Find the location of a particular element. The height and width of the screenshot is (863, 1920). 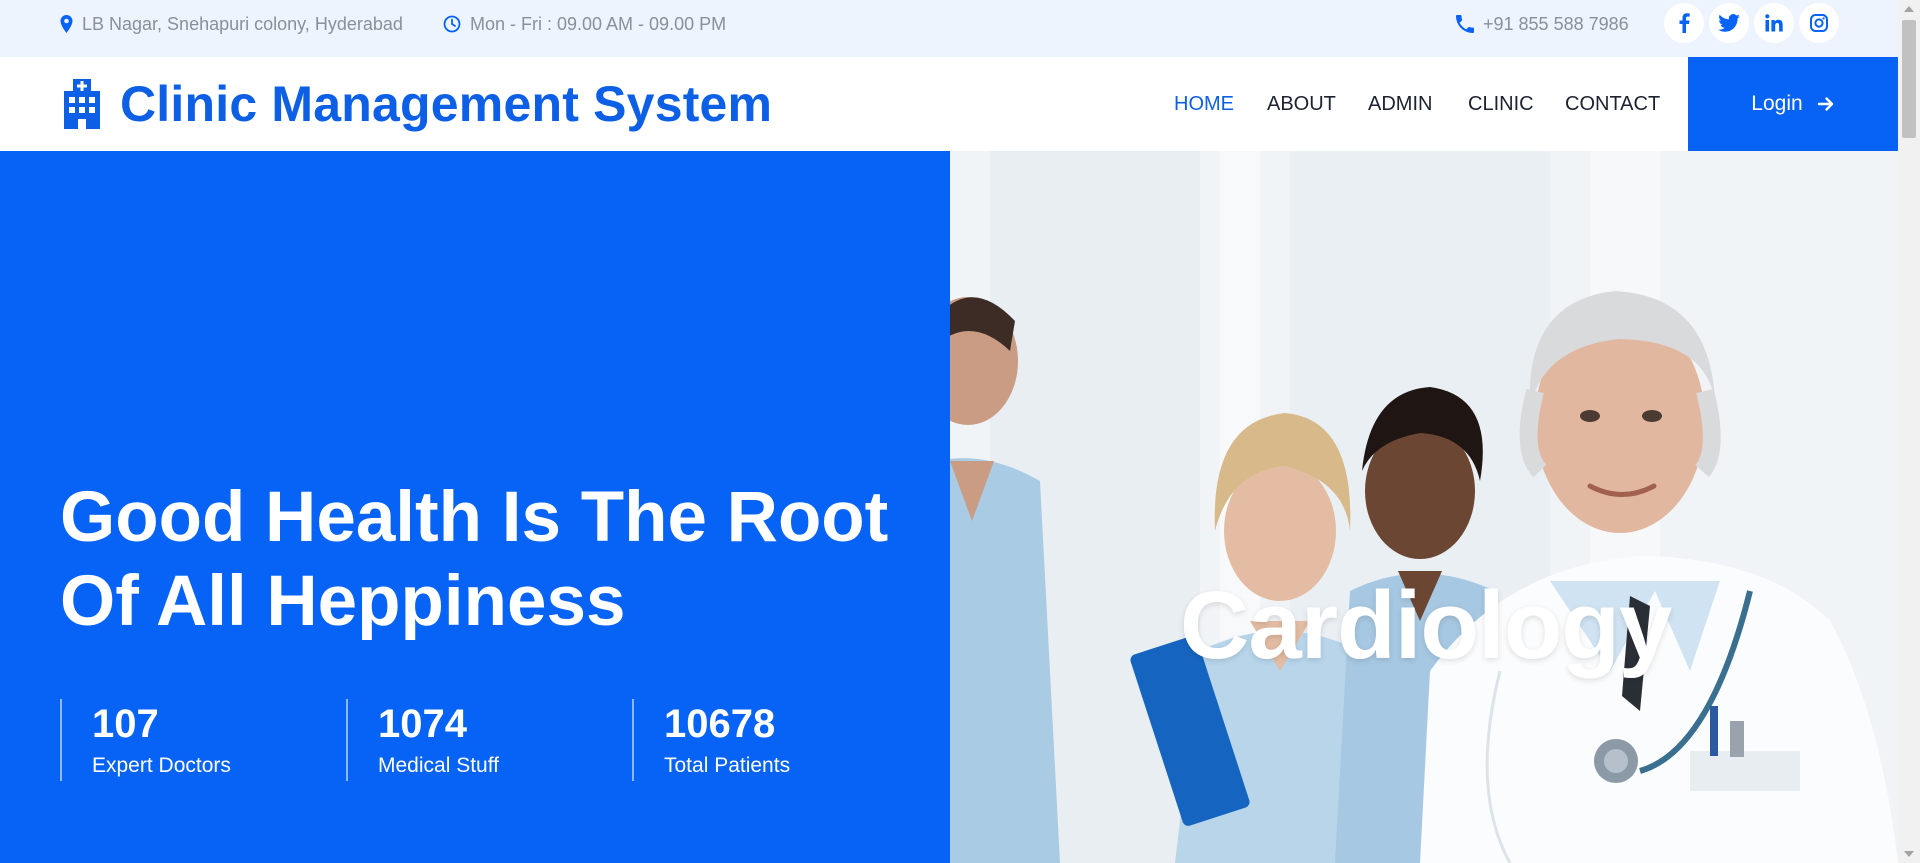

login-label: Login is located at coordinates (1777, 103).